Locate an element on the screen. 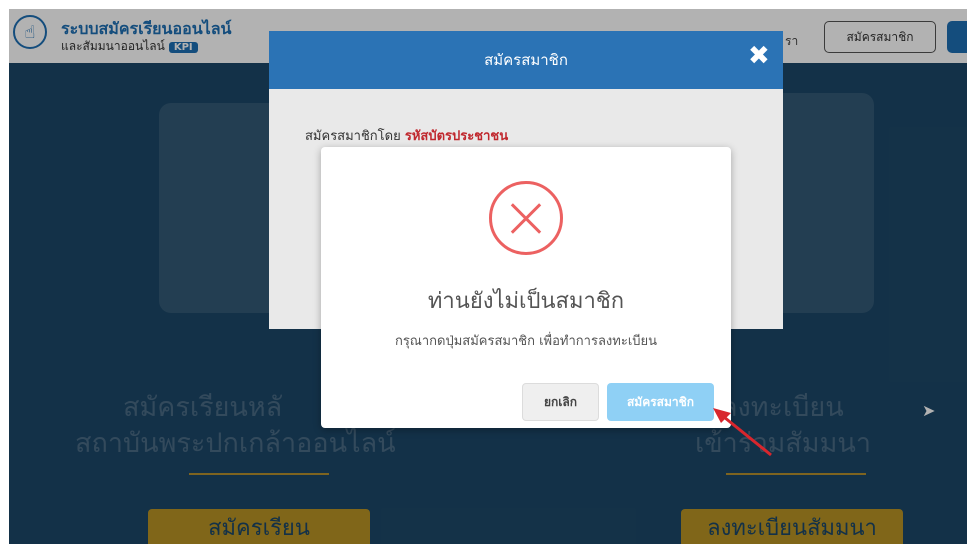 Image resolution: width=967 pixels, height=544 pixels. error-x-icon is located at coordinates (526, 218).